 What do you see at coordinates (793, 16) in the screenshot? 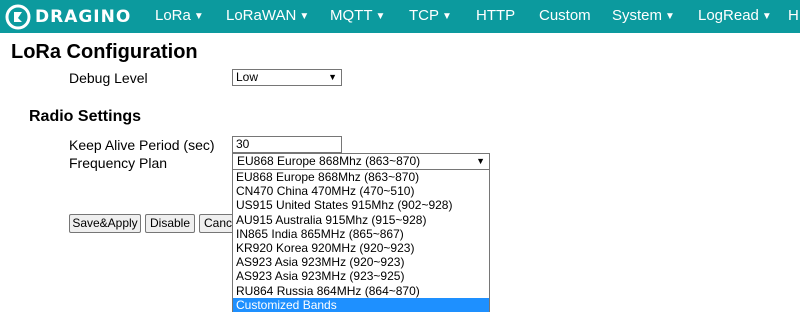
I see `nav-help-partial: H` at bounding box center [793, 16].